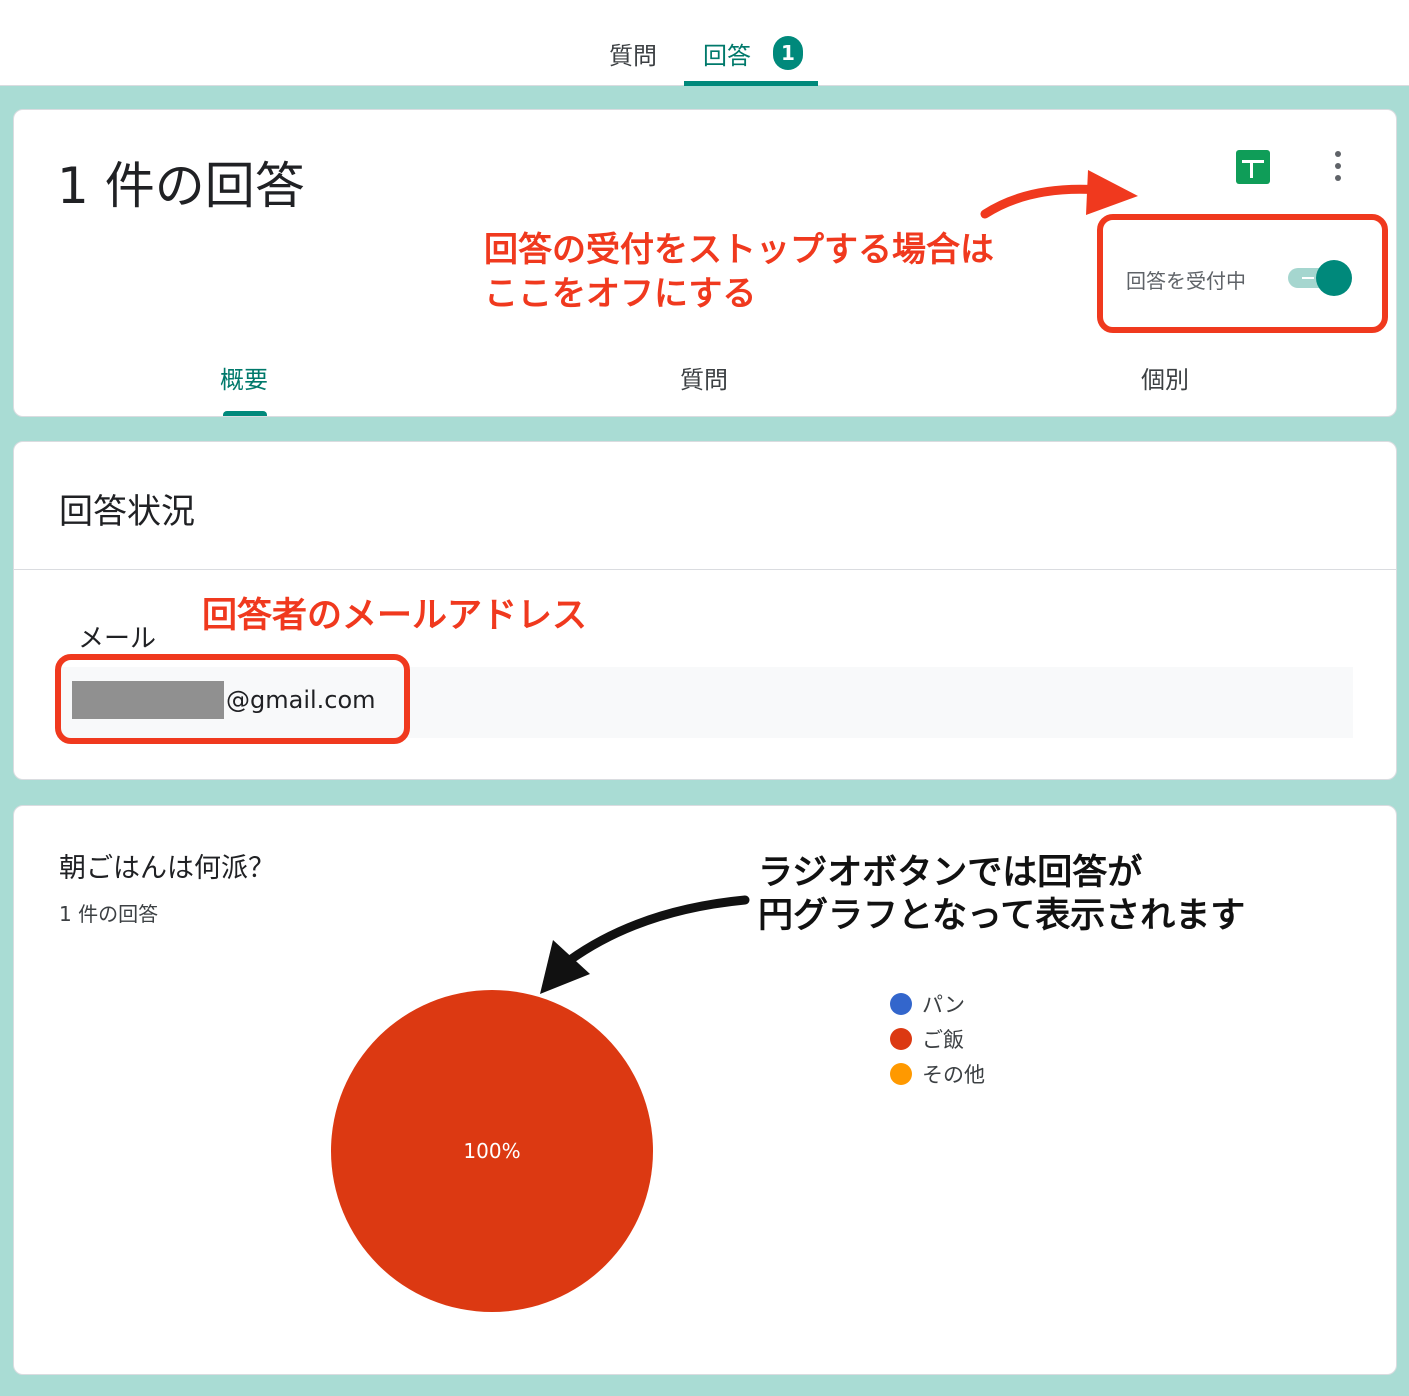 This screenshot has height=1396, width=1409. Describe the element at coordinates (1042, 201) in the screenshot. I see `toggle-arrow-curve` at that location.